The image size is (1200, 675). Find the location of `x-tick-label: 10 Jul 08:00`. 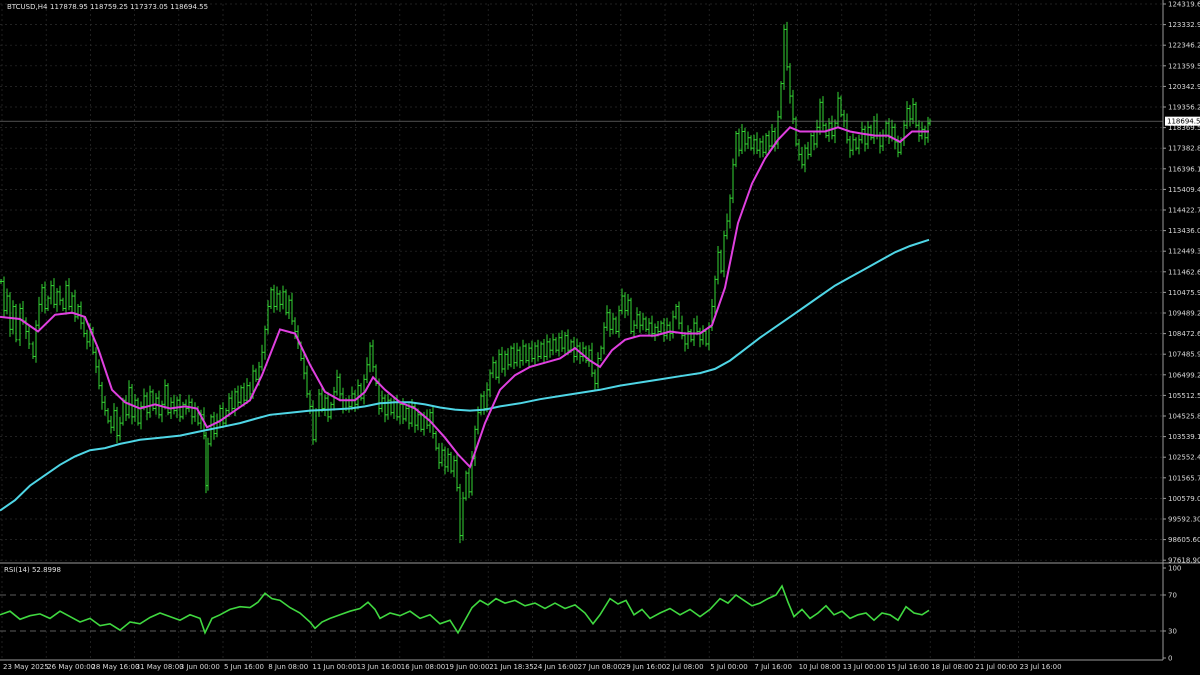

x-tick-label: 10 Jul 08:00 is located at coordinates (820, 667).